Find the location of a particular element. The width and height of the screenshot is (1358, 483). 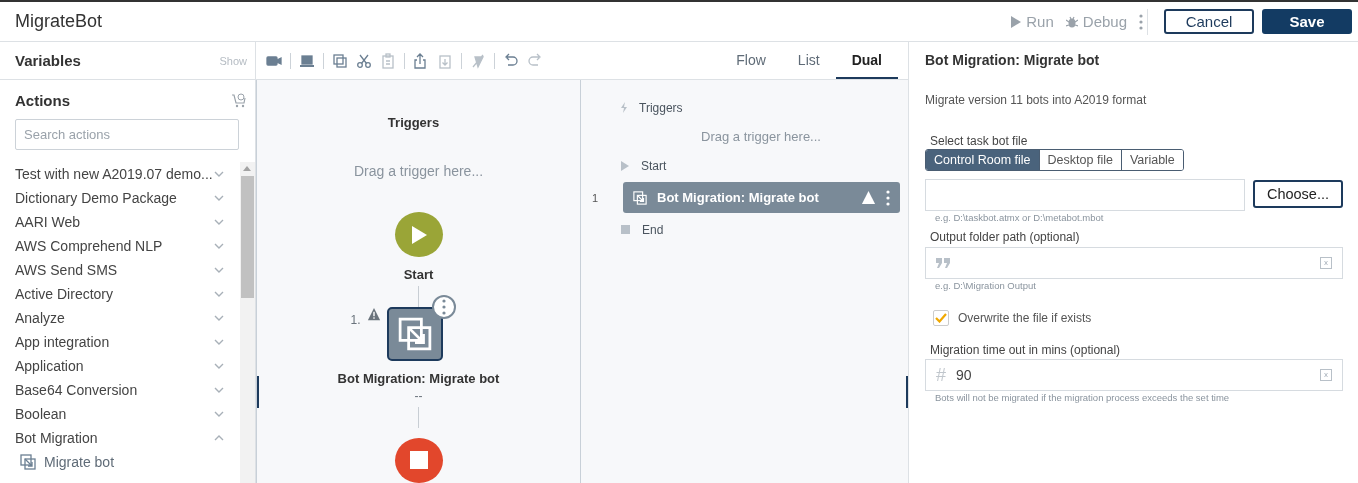

step-label: Bot Migration: Migrate bot is located at coordinates (418, 378).